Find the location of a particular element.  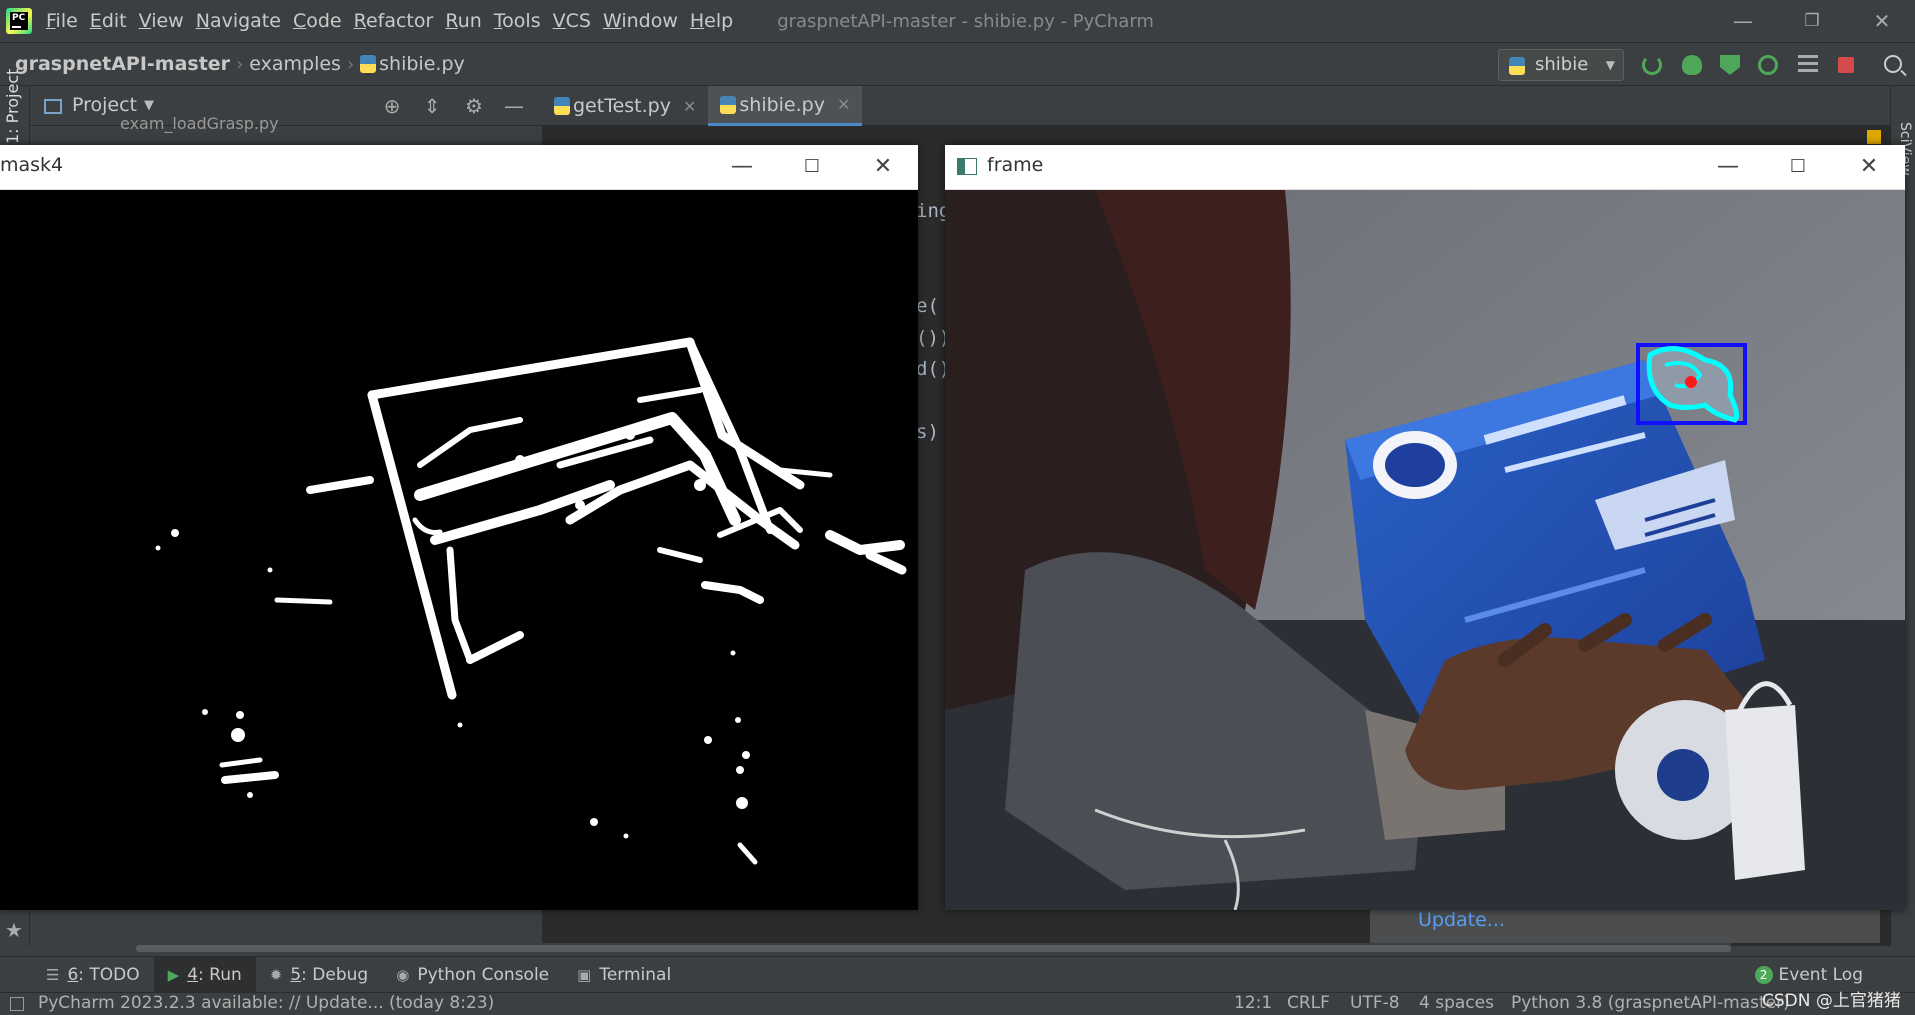

todo-label: : TODO is located at coordinates (109, 974).